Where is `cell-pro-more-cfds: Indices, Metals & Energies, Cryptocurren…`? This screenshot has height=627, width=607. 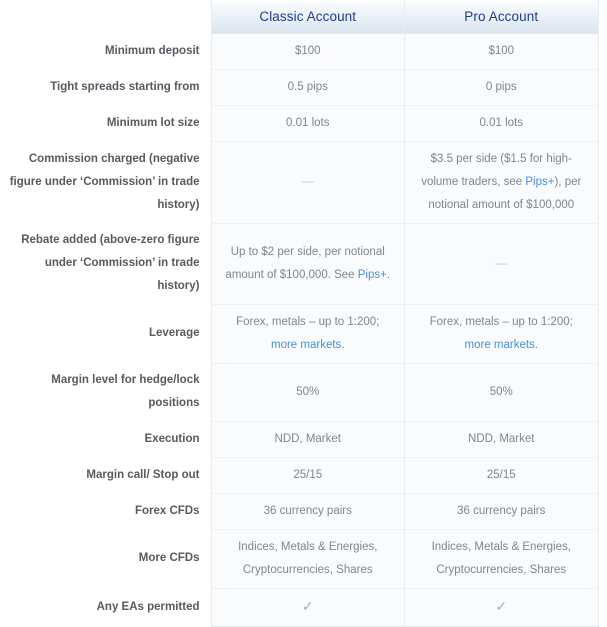
cell-pro-more-cfds: Indices, Metals & Energies, Cryptocurren… is located at coordinates (501, 559).